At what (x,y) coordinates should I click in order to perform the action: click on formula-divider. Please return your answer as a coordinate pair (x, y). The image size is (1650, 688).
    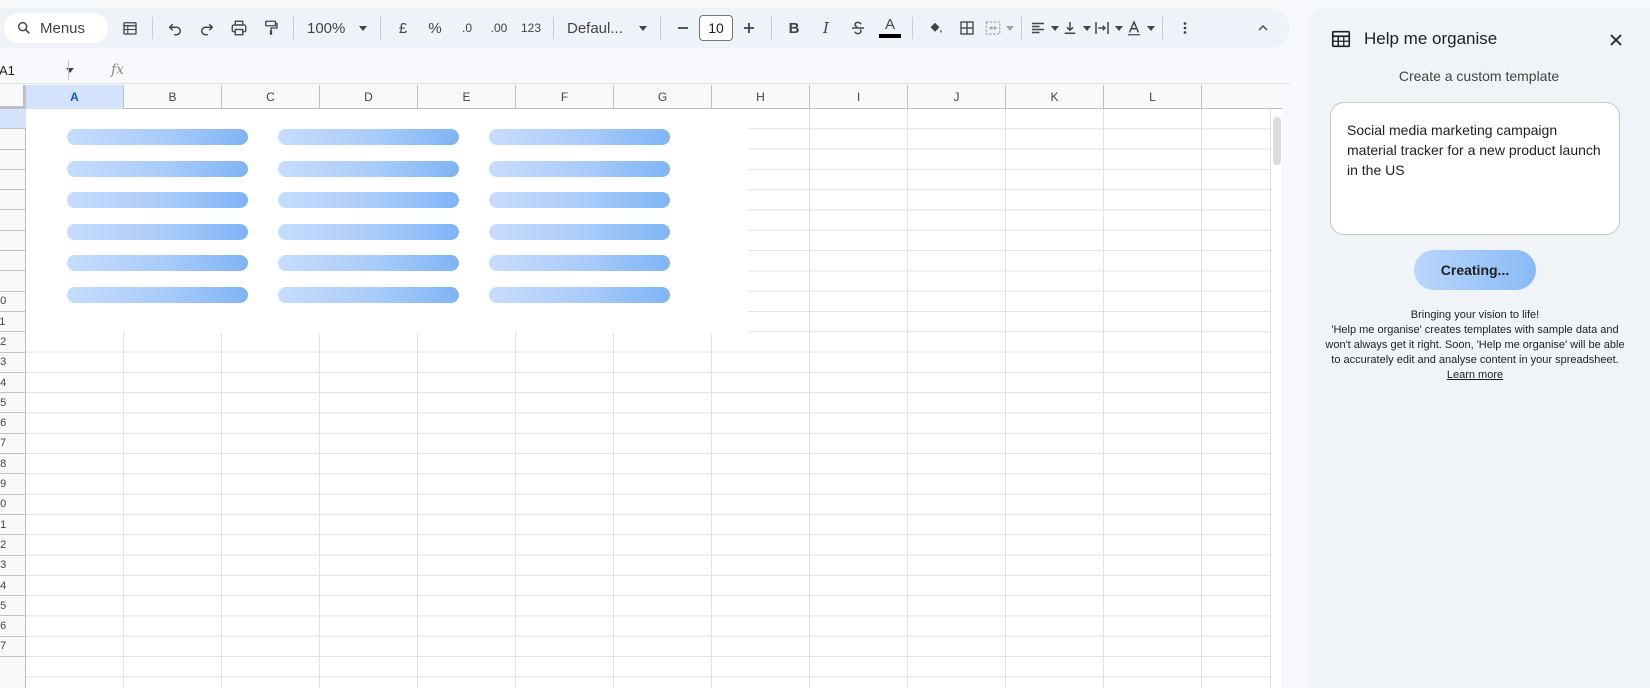
    Looking at the image, I should click on (68, 70).